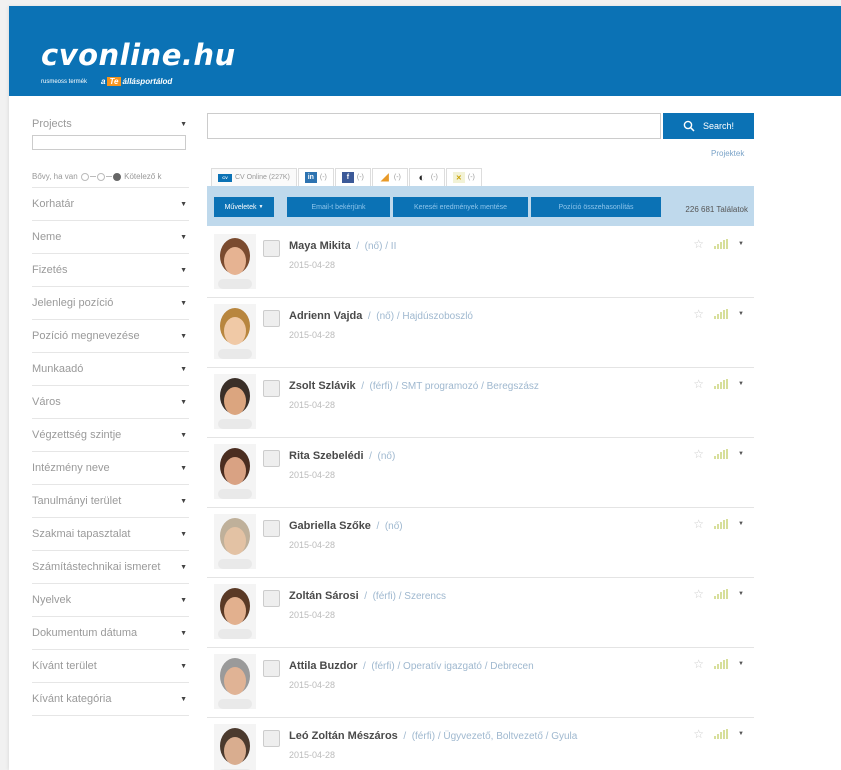  I want to click on request-email-button: Email-t bekérjünk, so click(338, 207).